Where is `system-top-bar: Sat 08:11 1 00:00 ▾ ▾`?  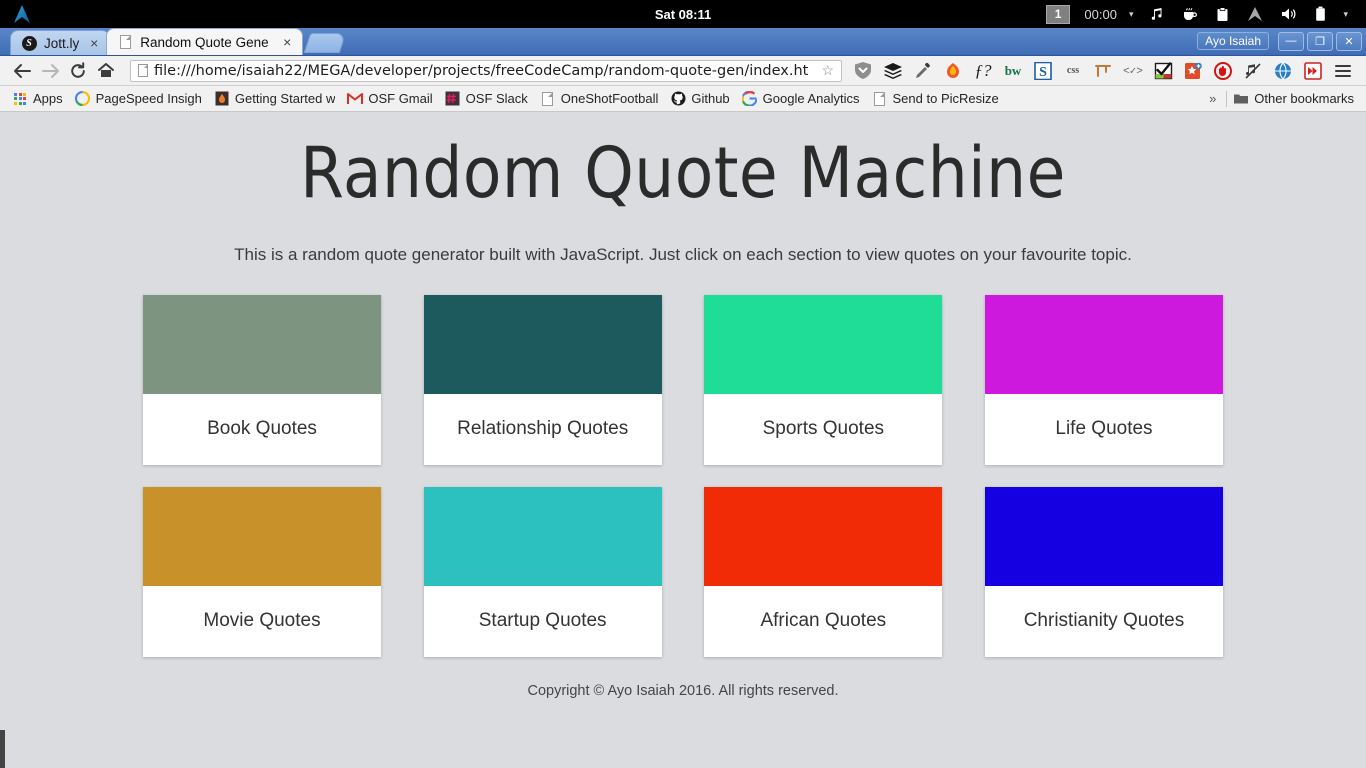
system-top-bar: Sat 08:11 1 00:00 ▾ ▾ is located at coordinates (683, 14).